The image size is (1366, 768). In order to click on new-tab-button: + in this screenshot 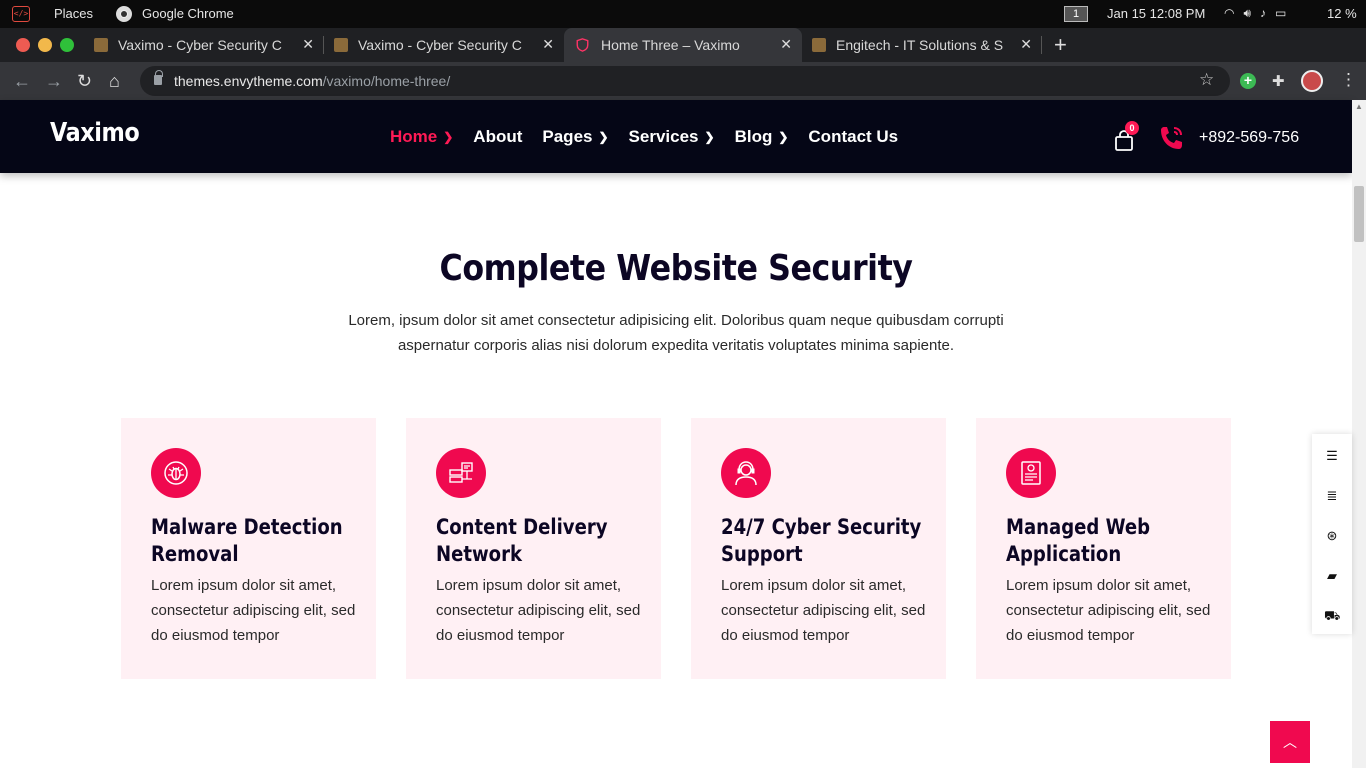, I will do `click(1060, 45)`.